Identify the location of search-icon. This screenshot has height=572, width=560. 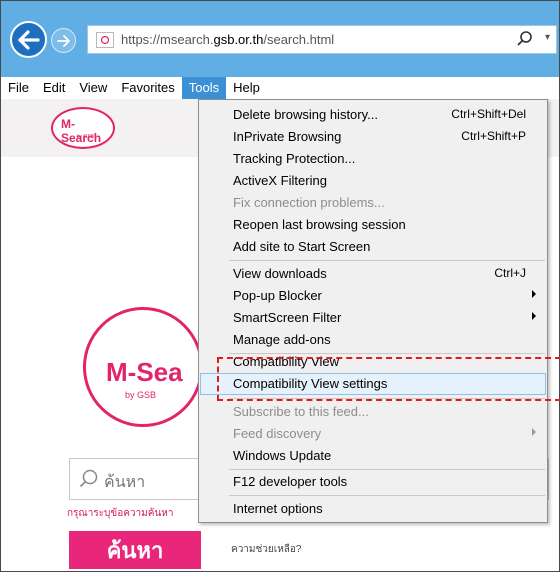
(525, 40).